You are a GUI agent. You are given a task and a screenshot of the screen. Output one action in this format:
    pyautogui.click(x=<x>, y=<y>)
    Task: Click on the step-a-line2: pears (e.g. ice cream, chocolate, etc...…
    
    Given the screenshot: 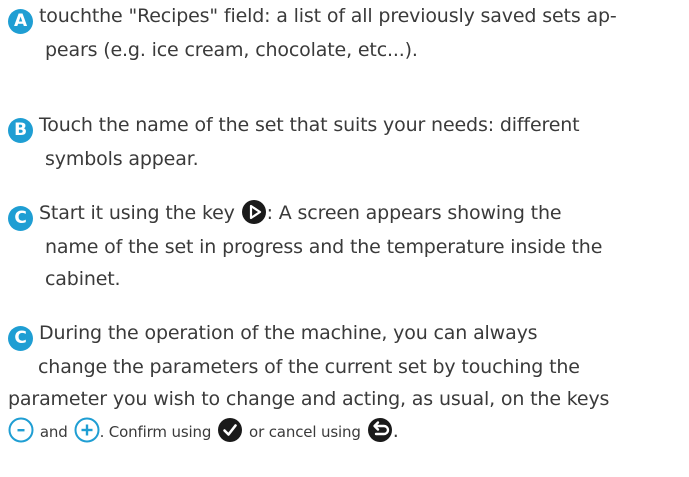 What is the action you would take?
    pyautogui.click(x=231, y=49)
    